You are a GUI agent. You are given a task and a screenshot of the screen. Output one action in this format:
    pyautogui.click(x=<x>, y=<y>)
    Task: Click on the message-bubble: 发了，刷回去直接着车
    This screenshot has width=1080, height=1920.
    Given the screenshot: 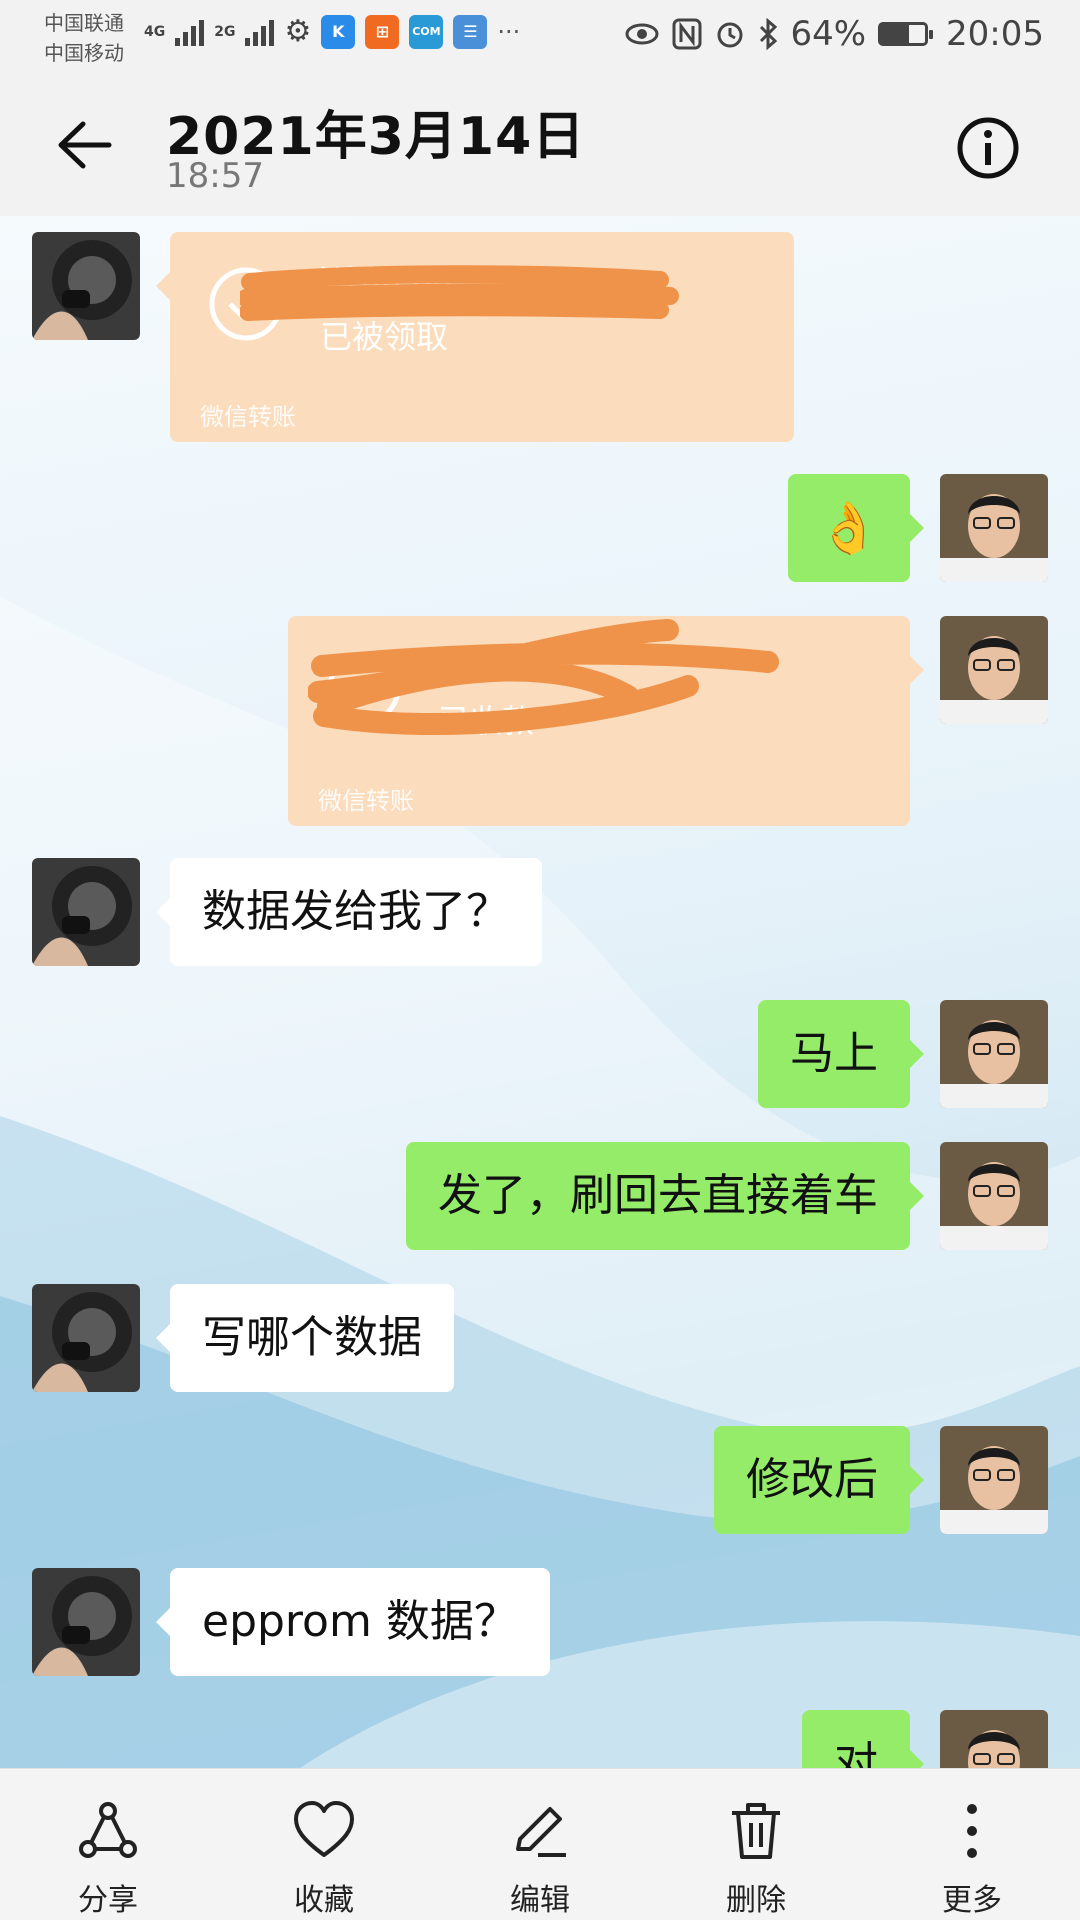 What is the action you would take?
    pyautogui.click(x=665, y=1196)
    